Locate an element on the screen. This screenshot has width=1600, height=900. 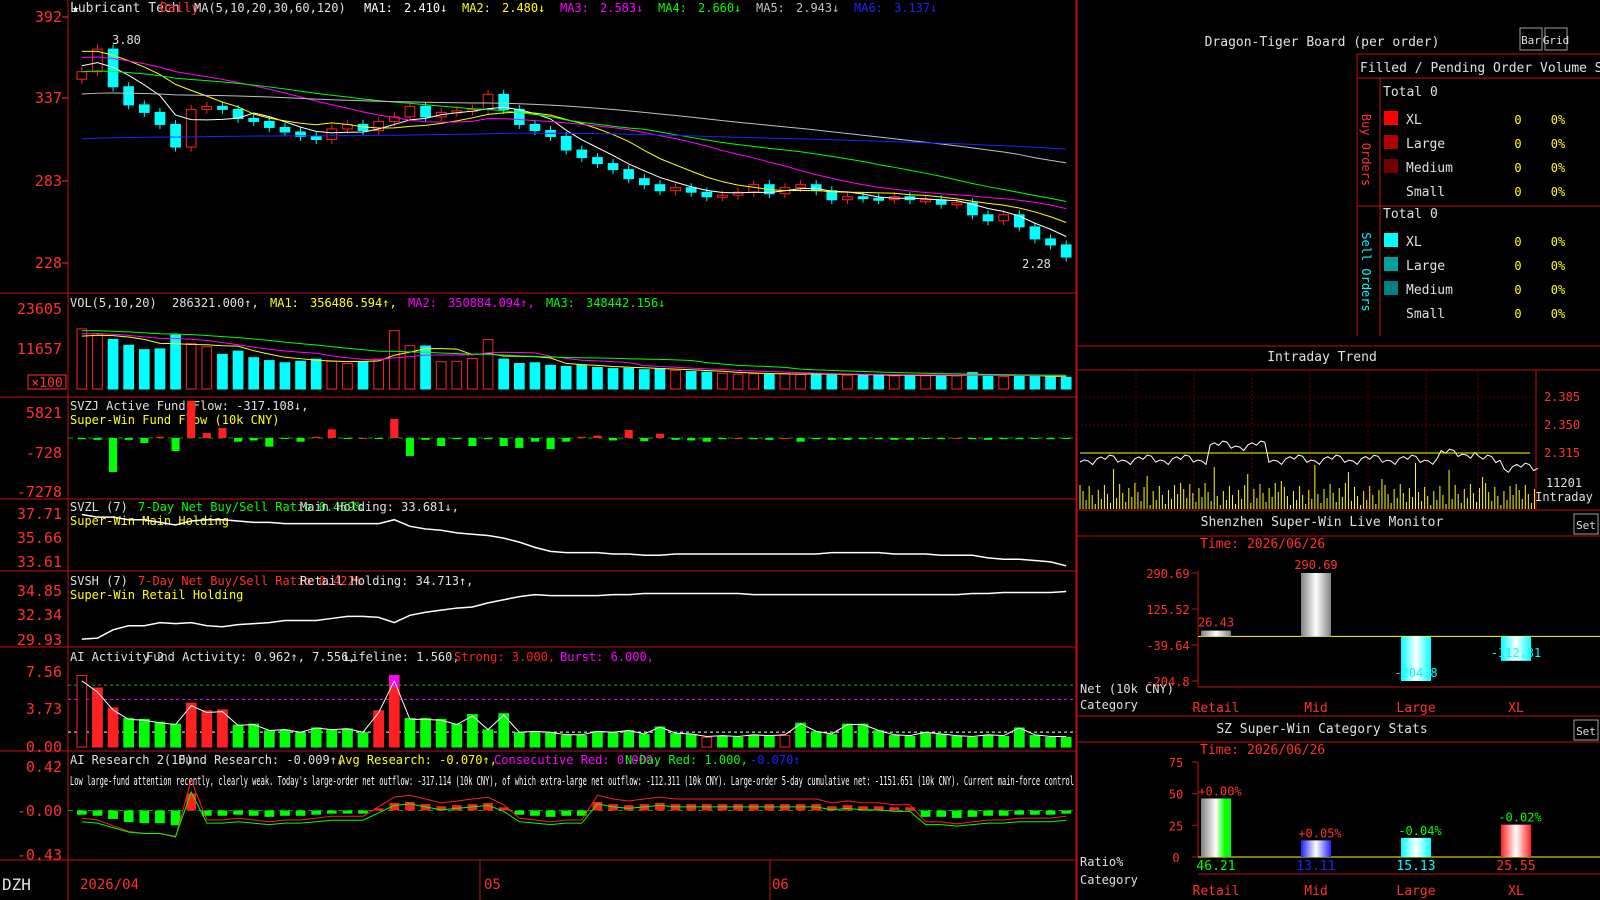
buy-color-swatch is located at coordinates (1391, 166).